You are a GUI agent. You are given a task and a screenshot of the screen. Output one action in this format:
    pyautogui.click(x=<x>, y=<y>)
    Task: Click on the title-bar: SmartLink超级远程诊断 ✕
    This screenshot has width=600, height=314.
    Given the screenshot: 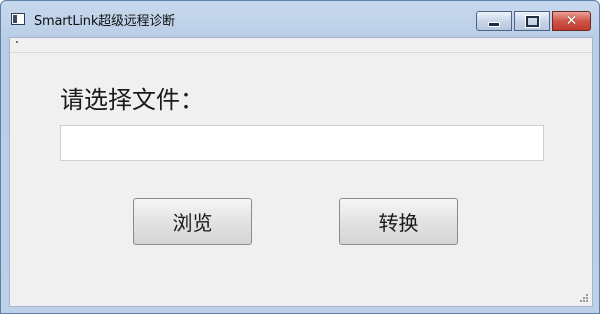 What is the action you would take?
    pyautogui.click(x=300, y=19)
    